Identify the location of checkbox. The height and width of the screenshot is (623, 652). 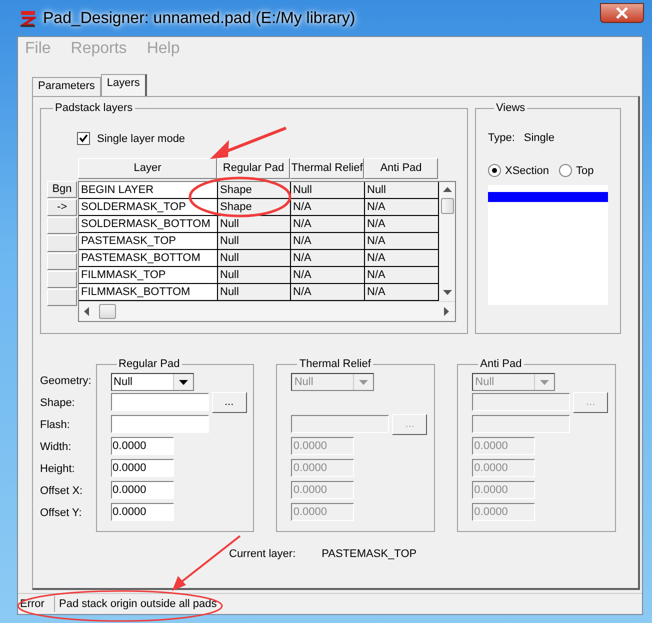
(83, 138).